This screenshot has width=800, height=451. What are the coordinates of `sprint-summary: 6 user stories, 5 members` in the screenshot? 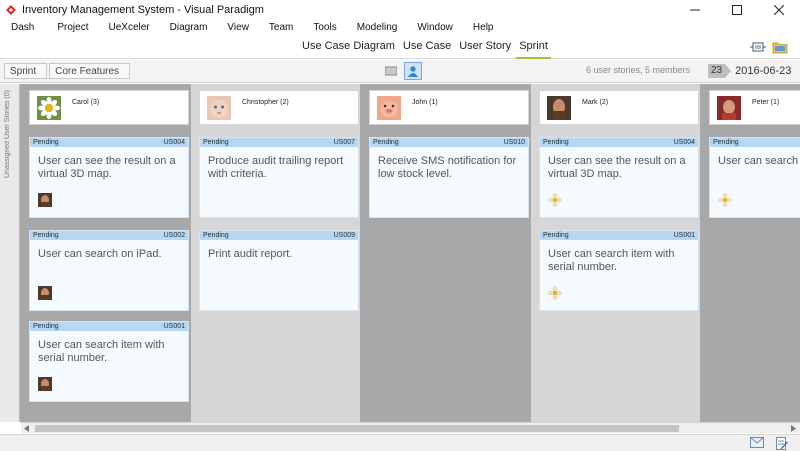 It's located at (637, 70).